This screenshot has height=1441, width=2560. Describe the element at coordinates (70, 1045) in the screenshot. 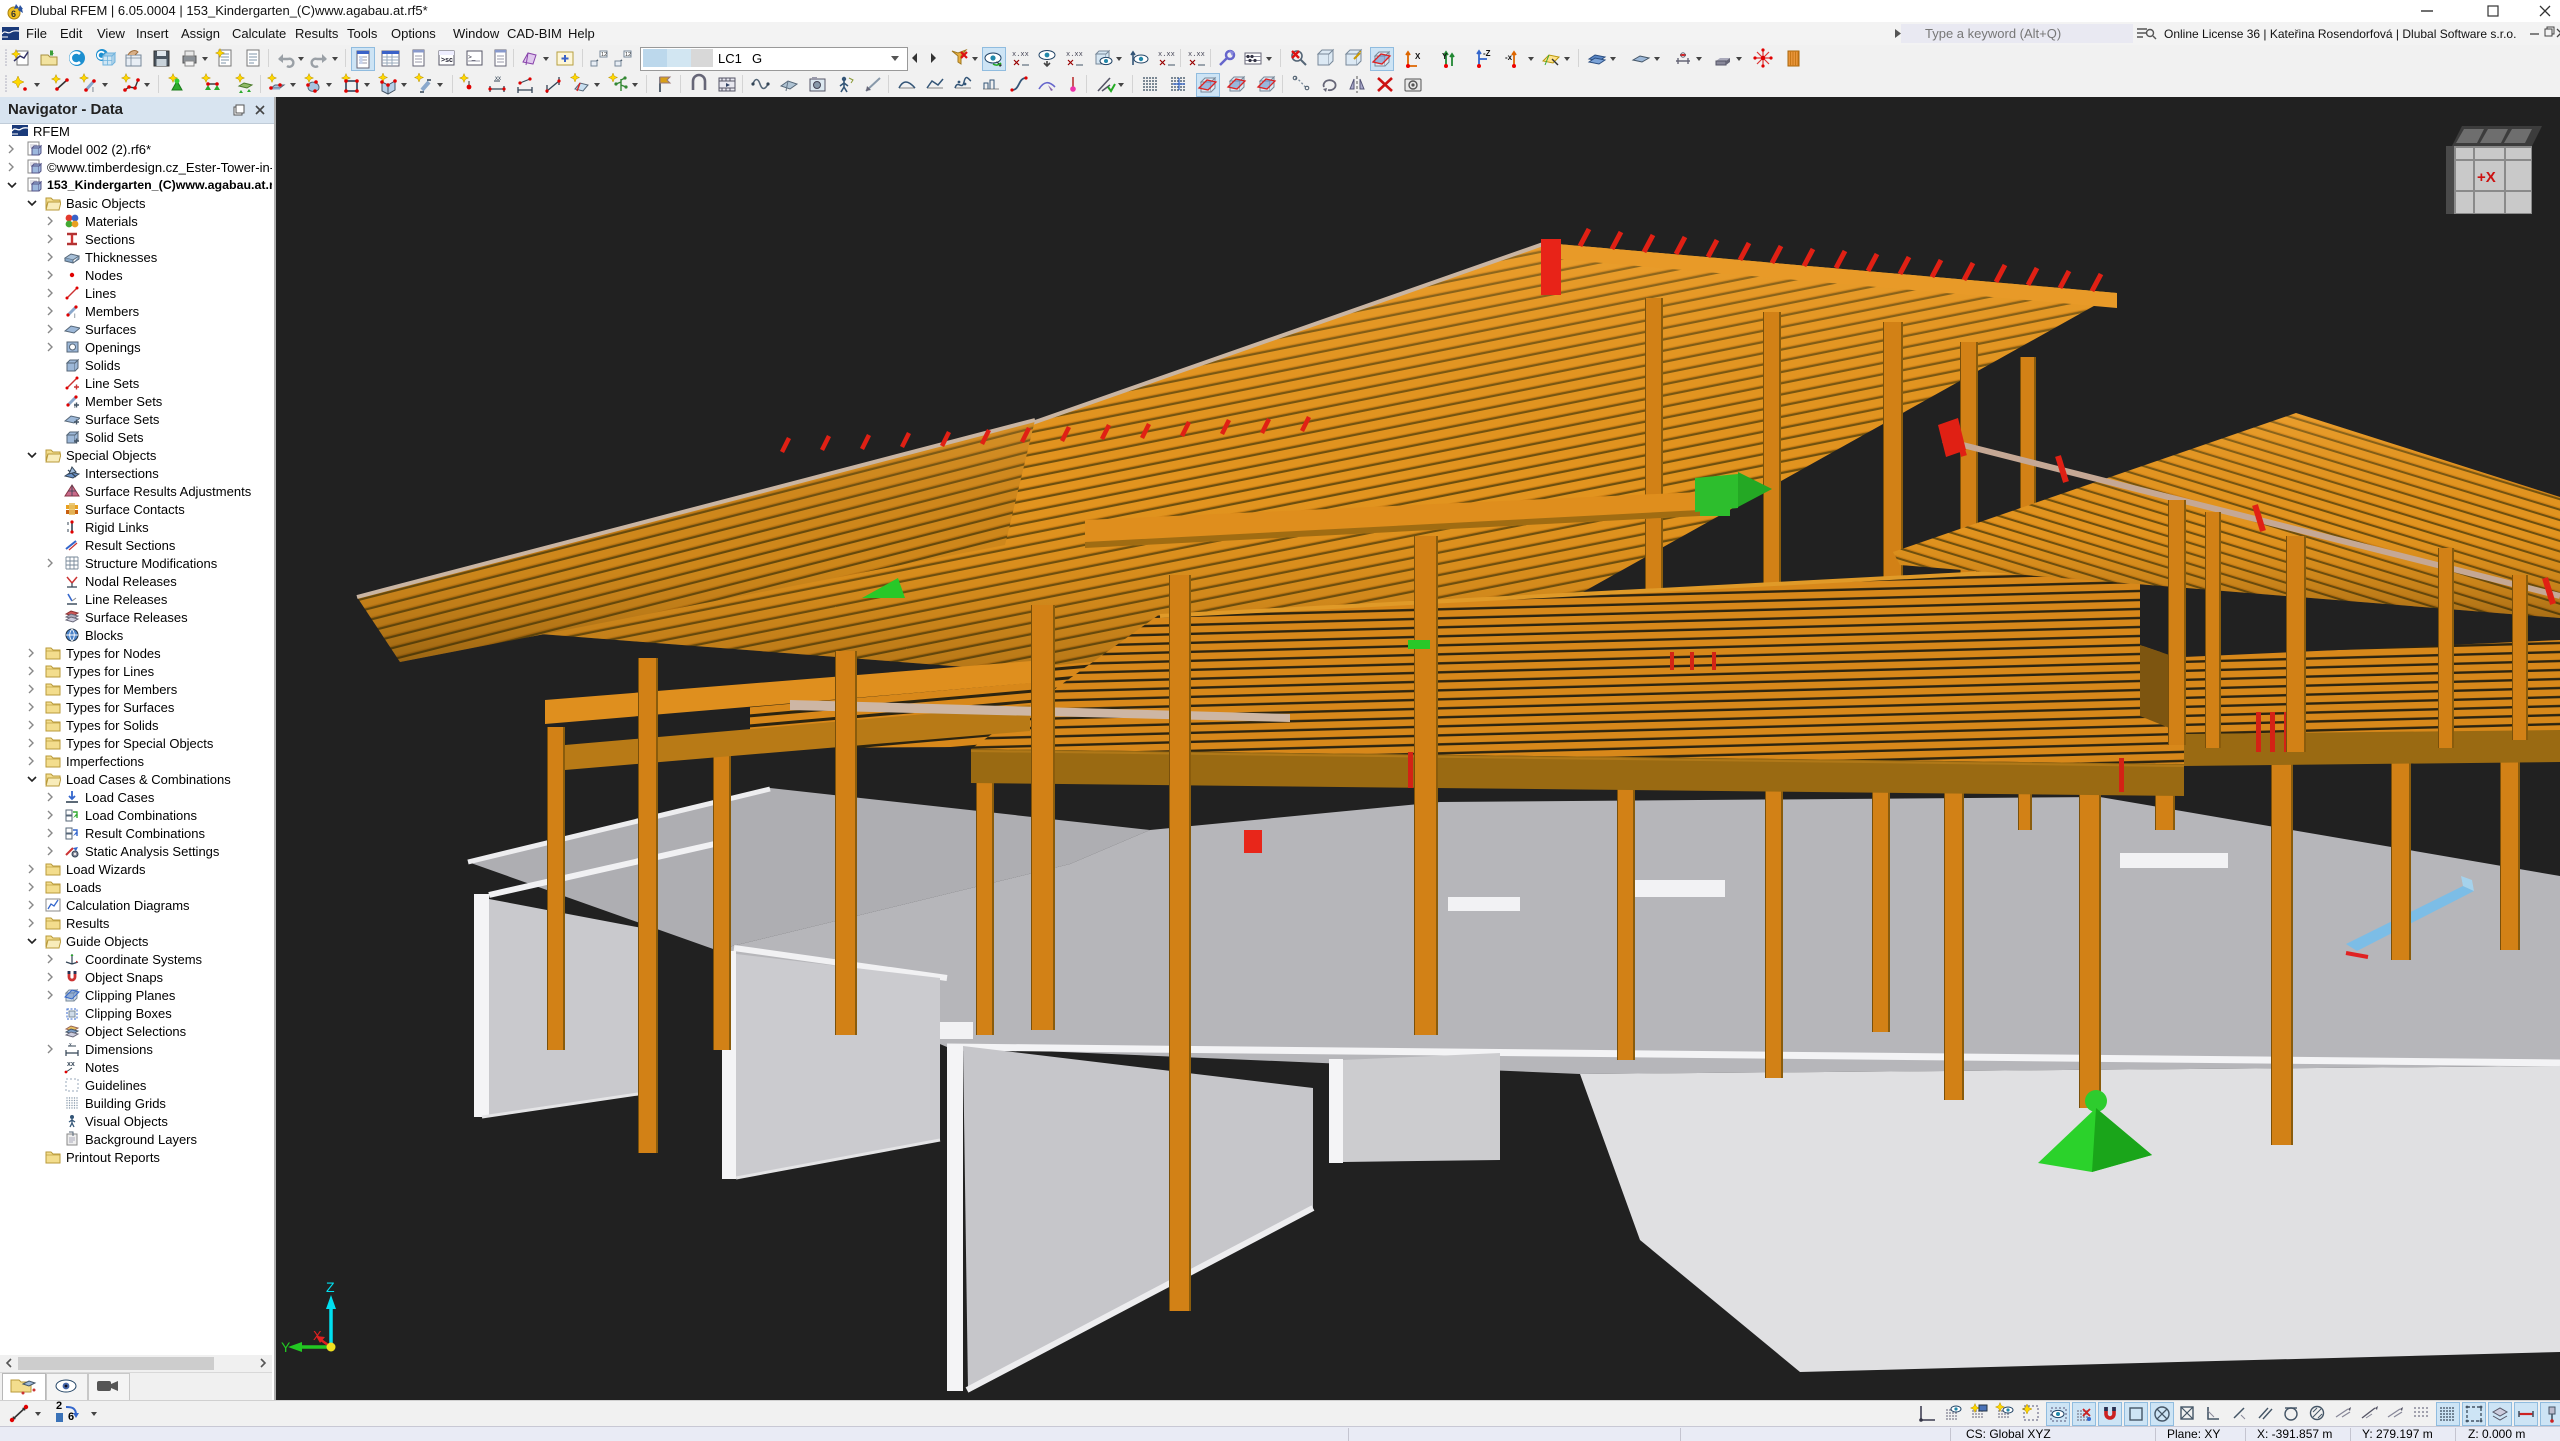

I see `svg-text: x` at that location.